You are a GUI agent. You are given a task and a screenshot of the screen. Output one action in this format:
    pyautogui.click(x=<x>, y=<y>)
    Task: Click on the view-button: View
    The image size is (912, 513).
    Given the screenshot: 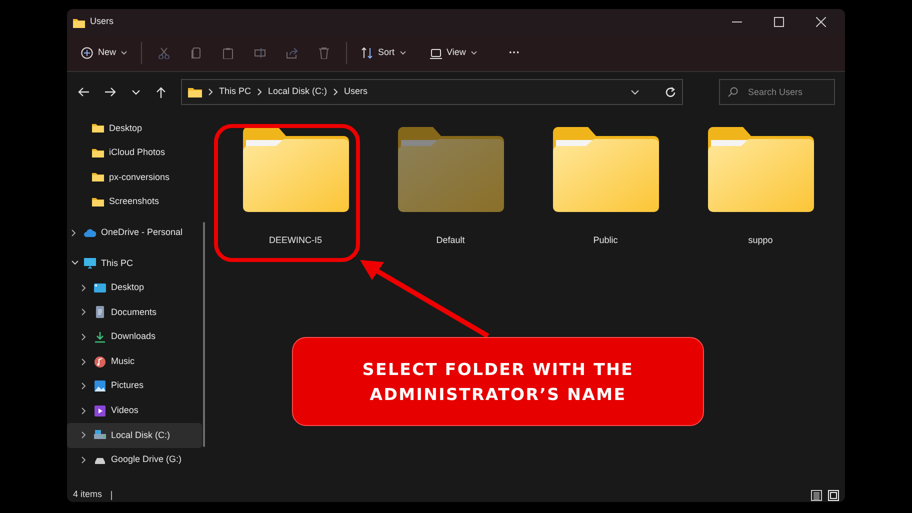 What is the action you would take?
    pyautogui.click(x=453, y=53)
    